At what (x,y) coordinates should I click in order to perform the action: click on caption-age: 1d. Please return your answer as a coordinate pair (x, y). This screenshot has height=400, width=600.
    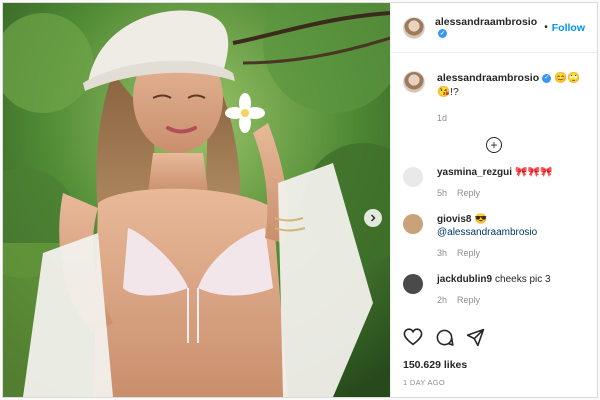
    Looking at the image, I should click on (442, 118).